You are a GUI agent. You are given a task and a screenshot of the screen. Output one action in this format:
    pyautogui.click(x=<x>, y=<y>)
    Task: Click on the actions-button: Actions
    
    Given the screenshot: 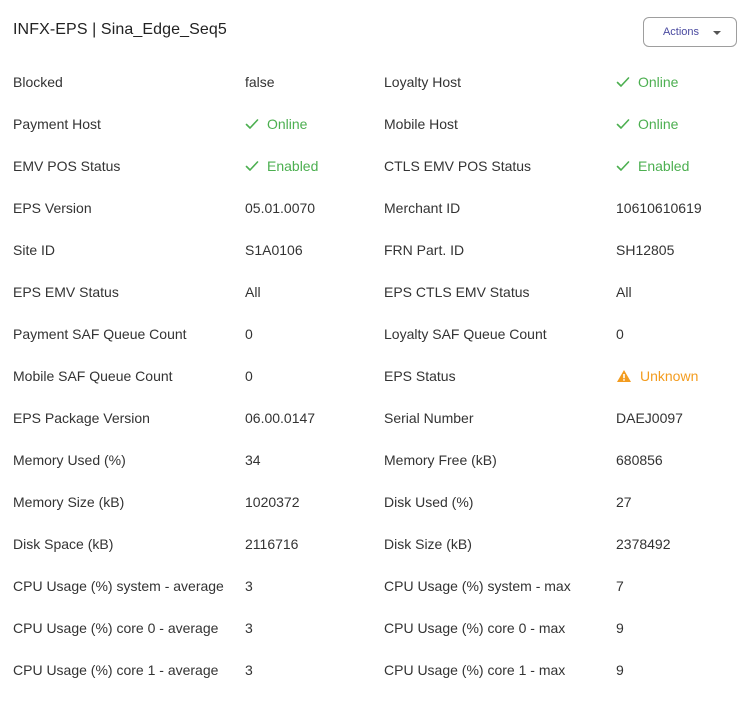 What is the action you would take?
    pyautogui.click(x=690, y=32)
    